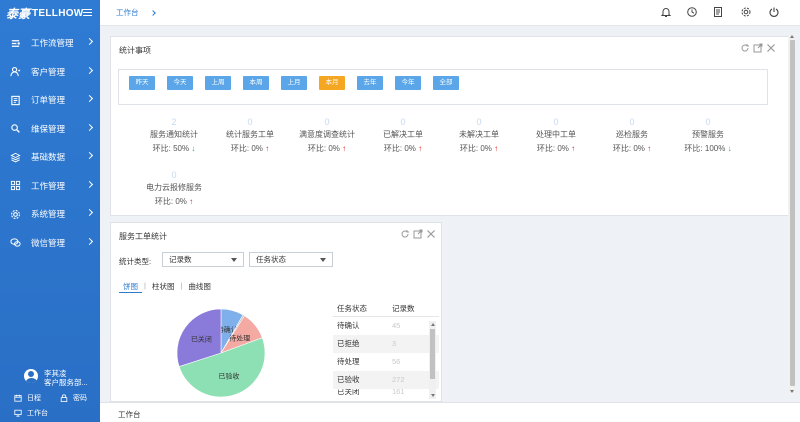 Image resolution: width=800 pixels, height=422 pixels. I want to click on logo-en: TELLHOW, so click(58, 13).